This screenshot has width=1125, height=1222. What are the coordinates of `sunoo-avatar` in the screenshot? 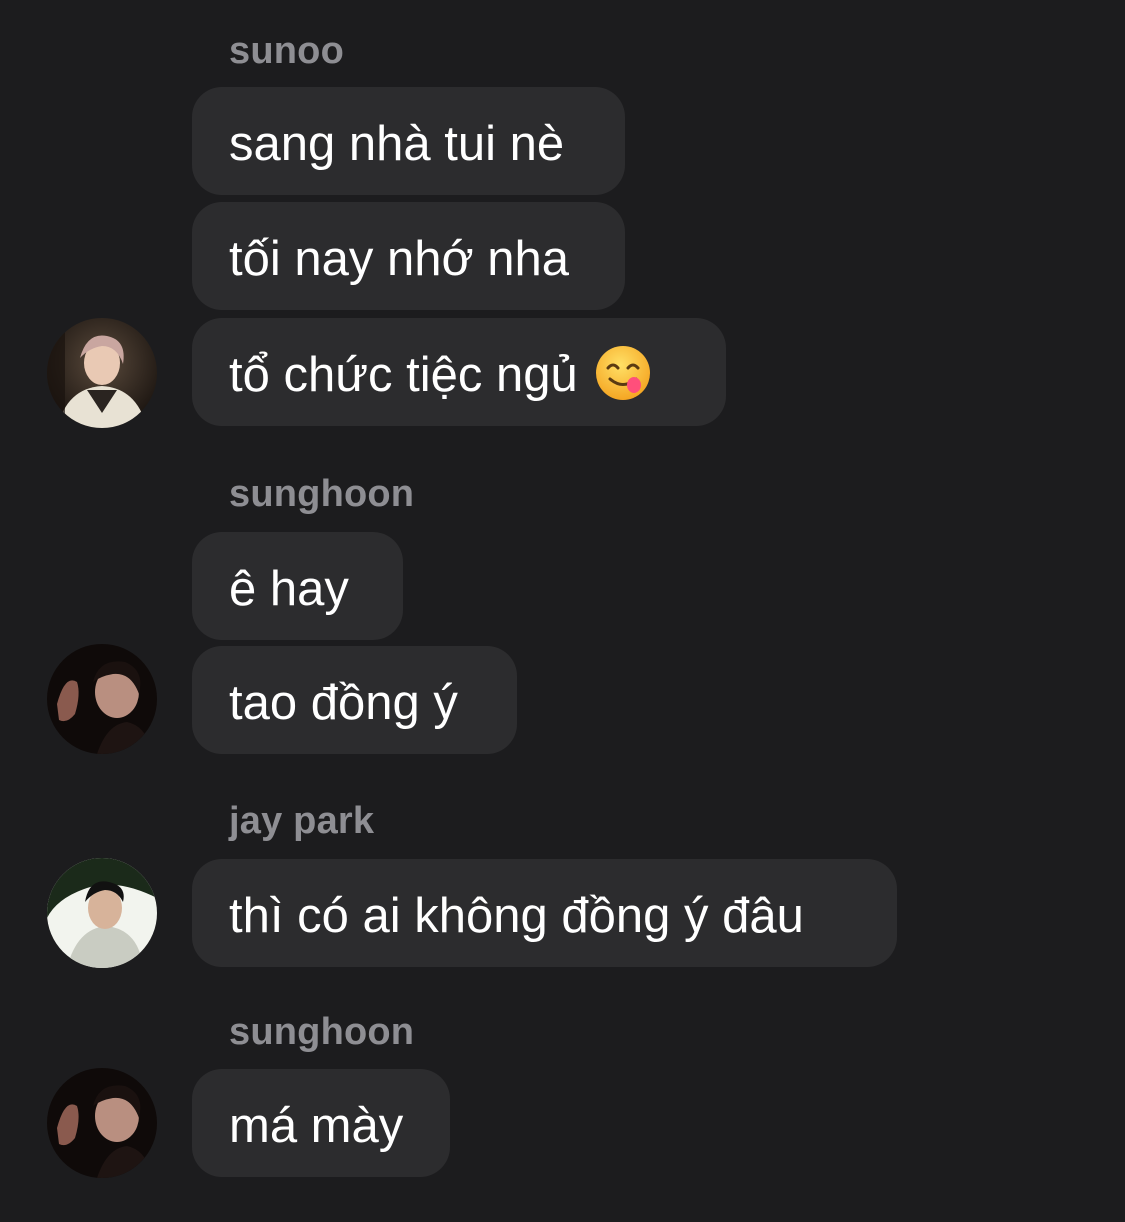 It's located at (102, 373).